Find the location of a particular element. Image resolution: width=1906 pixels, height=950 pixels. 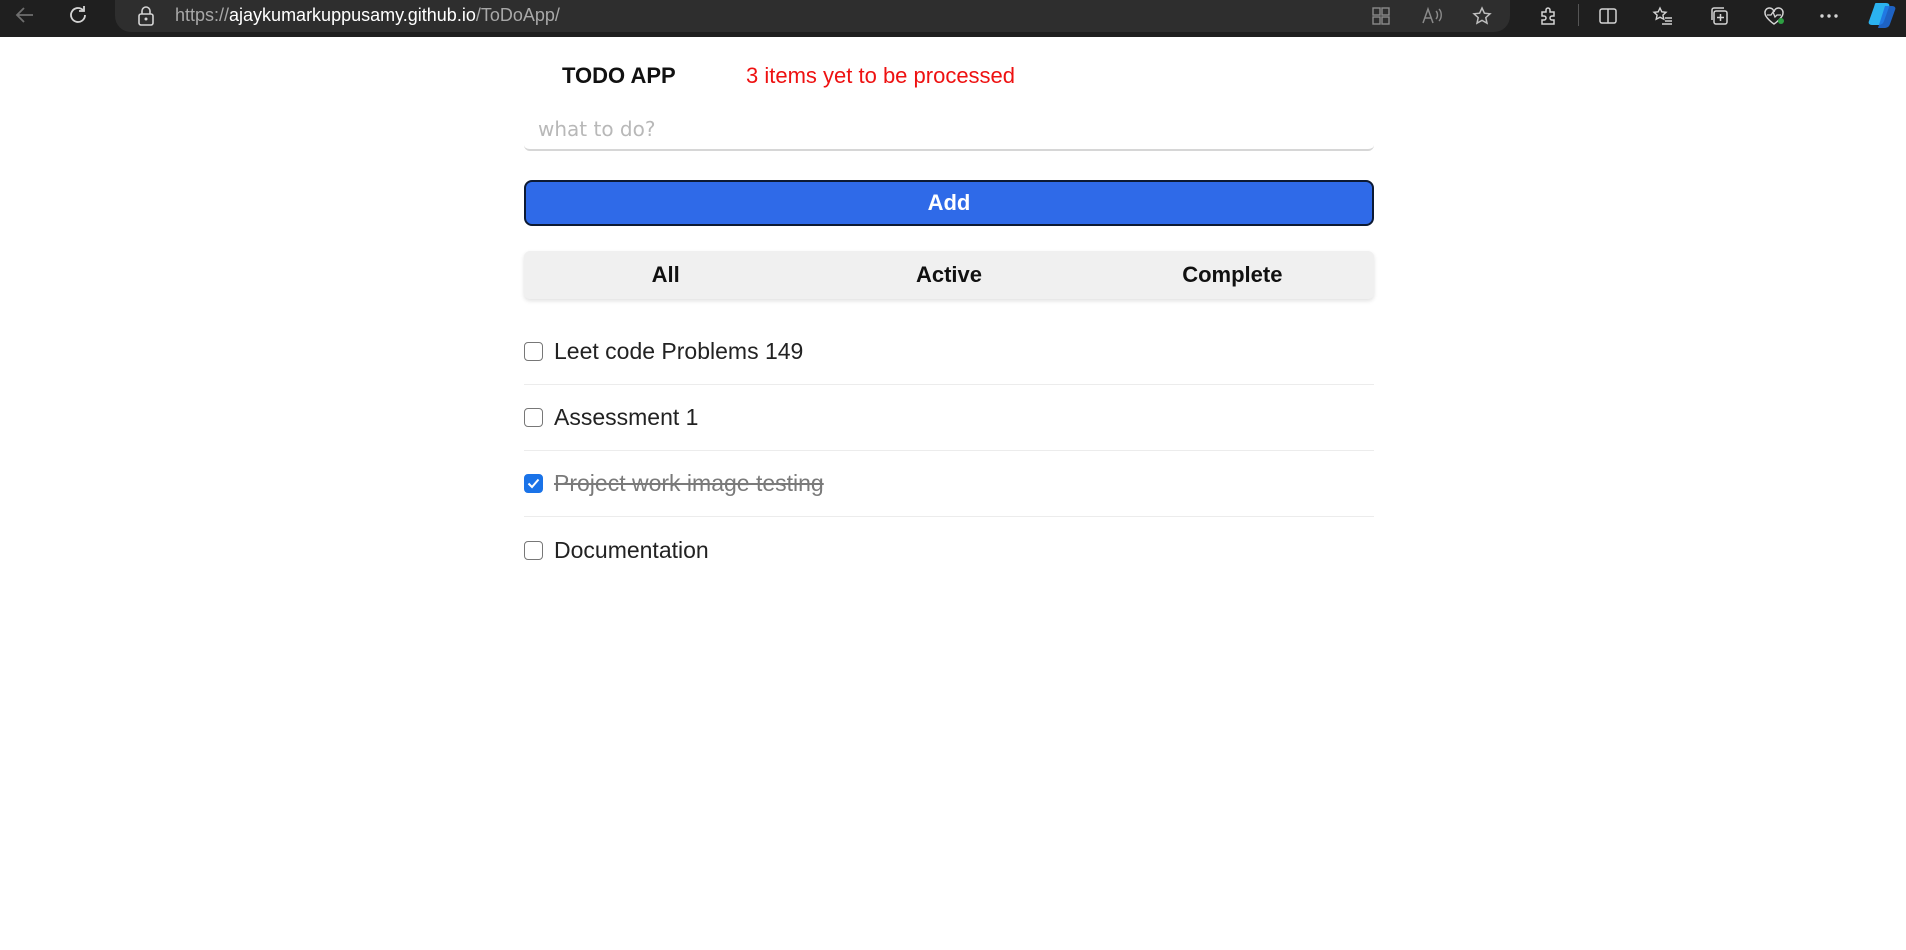

star-icon is located at coordinates (1482, 16).